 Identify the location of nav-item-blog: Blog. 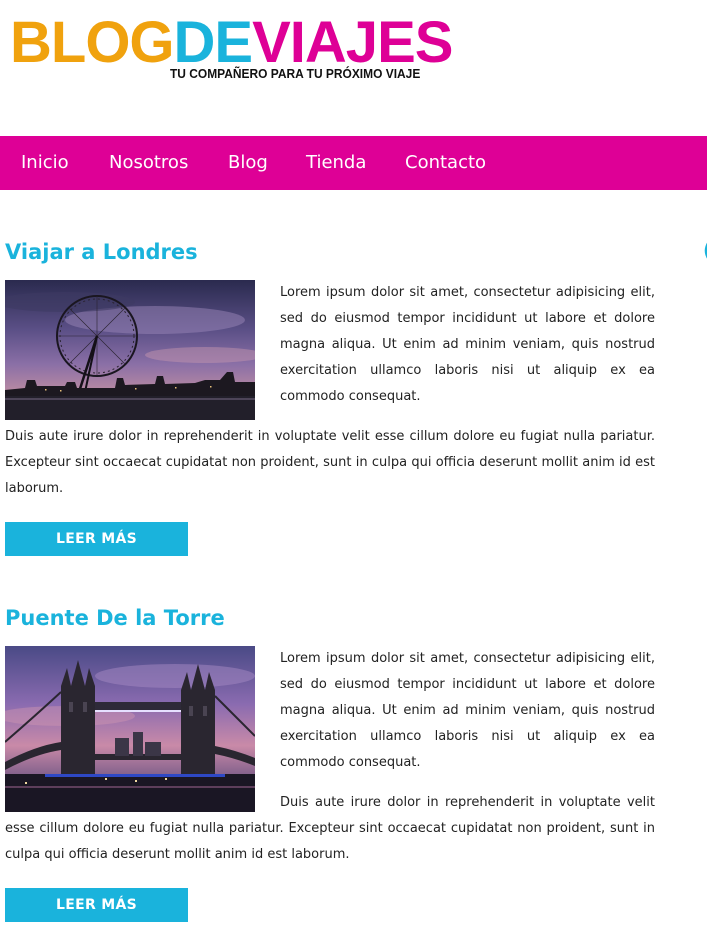
(248, 163).